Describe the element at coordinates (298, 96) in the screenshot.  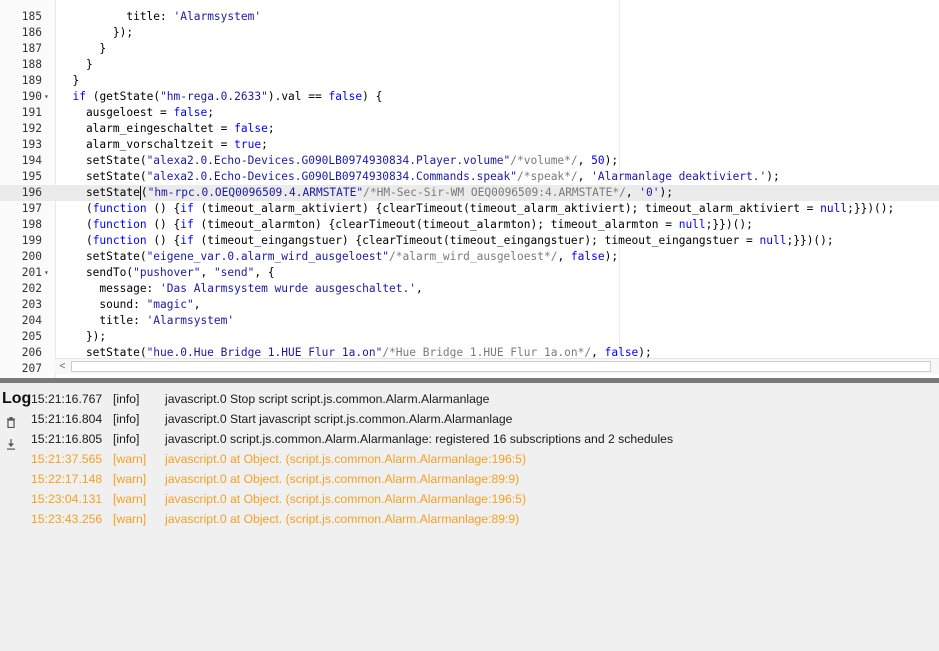
I see `code-token: ).val ==` at that location.